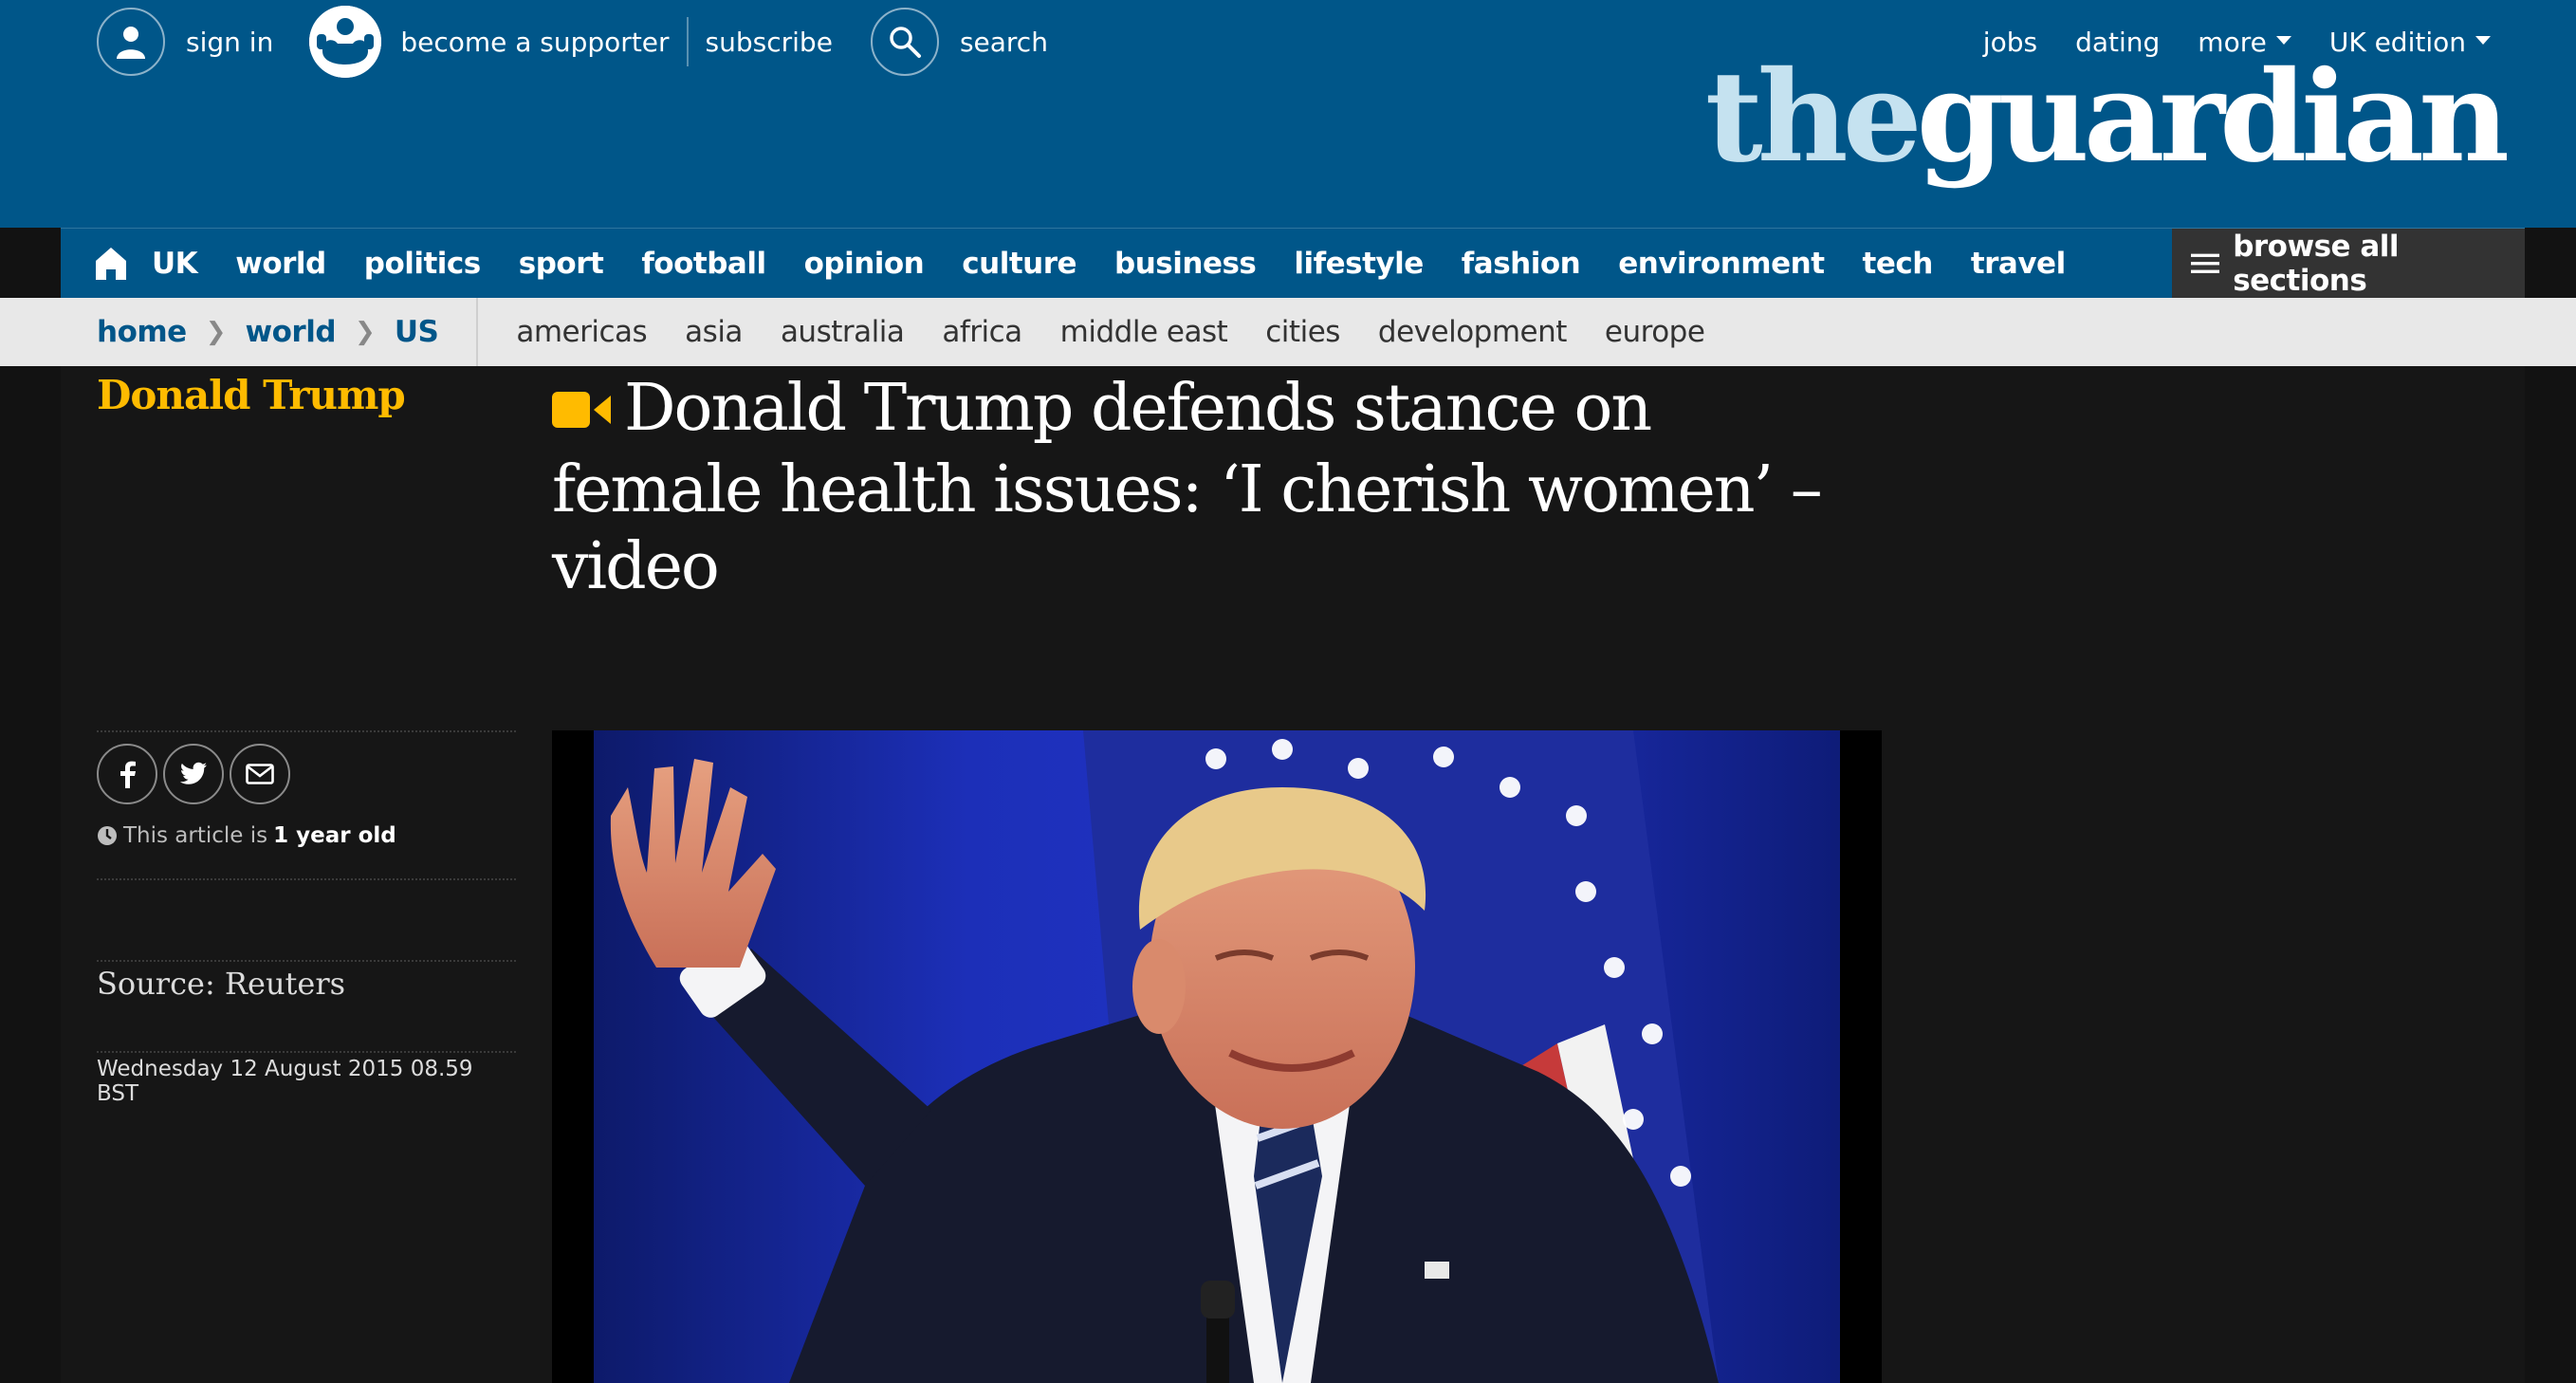 The image size is (2576, 1383). What do you see at coordinates (2205, 263) in the screenshot?
I see `hamburger-icon` at bounding box center [2205, 263].